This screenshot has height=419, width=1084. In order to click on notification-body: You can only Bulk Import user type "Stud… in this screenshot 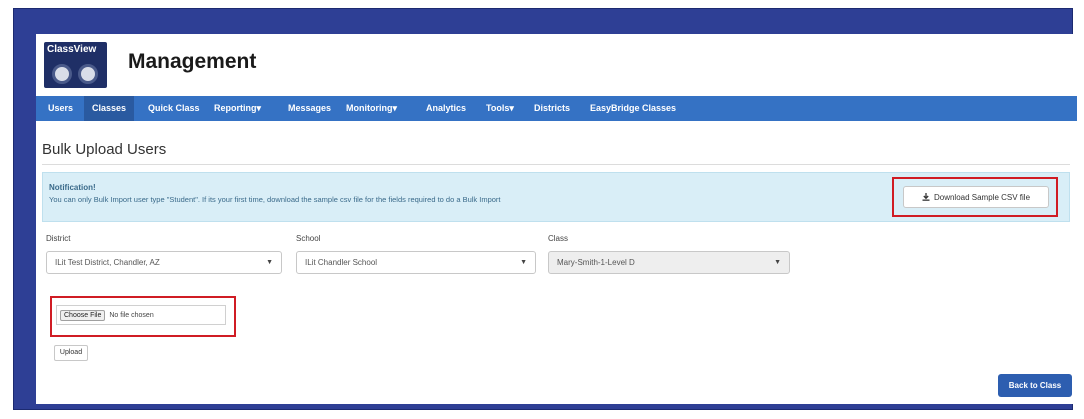, I will do `click(275, 199)`.